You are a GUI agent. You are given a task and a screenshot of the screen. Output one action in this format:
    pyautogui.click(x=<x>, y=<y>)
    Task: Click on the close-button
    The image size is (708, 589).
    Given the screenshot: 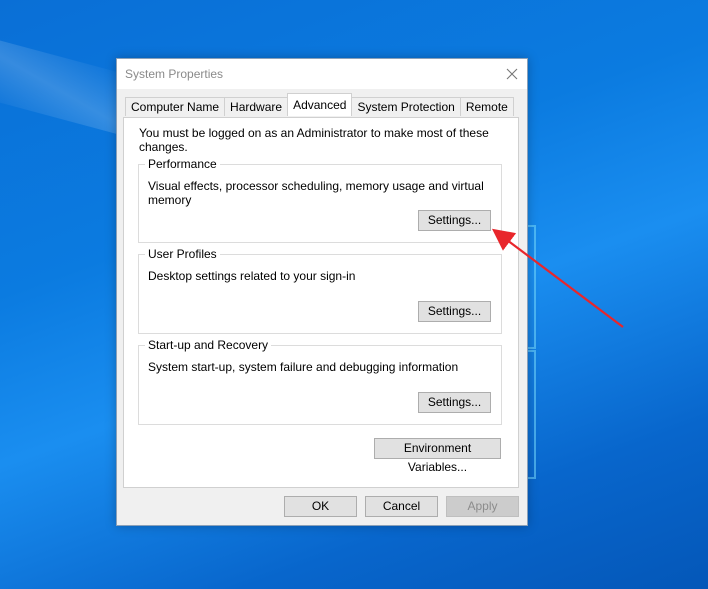 What is the action you would take?
    pyautogui.click(x=512, y=74)
    